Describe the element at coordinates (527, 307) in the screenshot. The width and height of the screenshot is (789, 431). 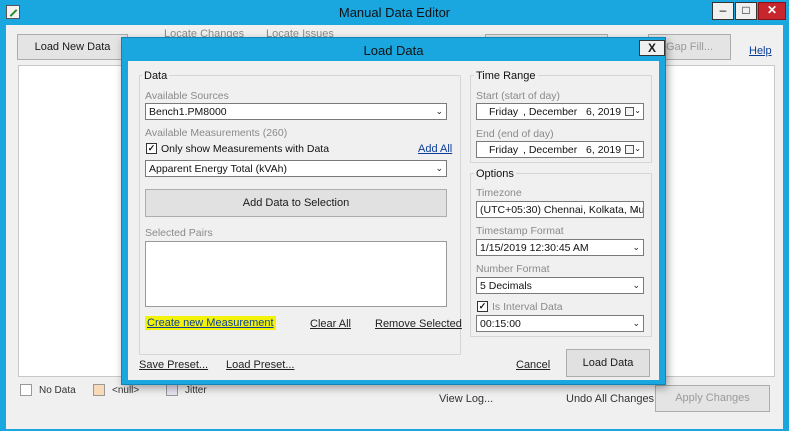
I see `interval-data-label: Is Interval Data` at that location.